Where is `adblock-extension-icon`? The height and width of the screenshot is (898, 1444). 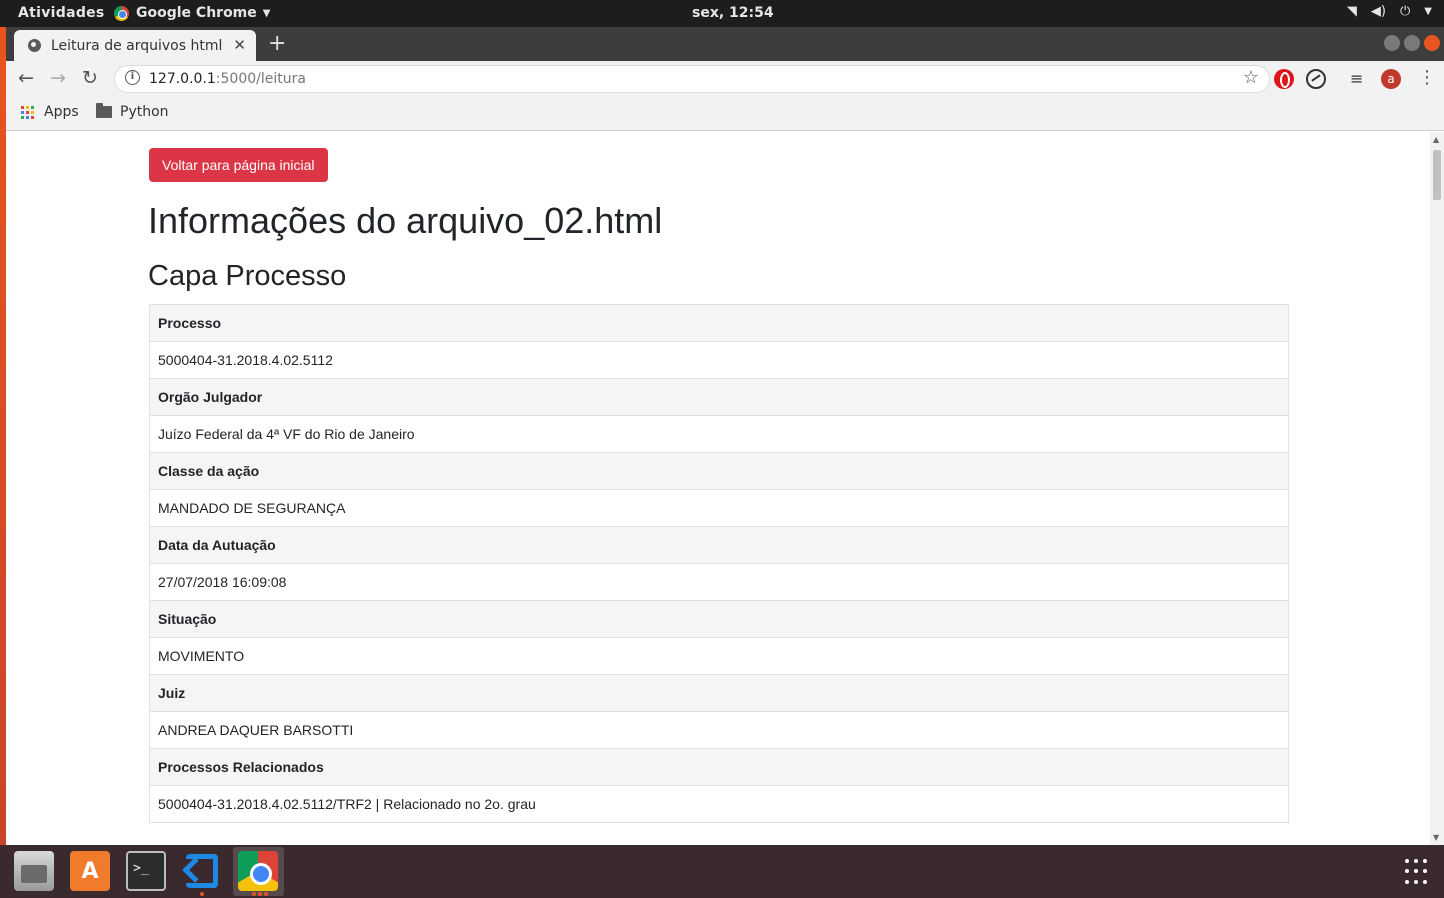 adblock-extension-icon is located at coordinates (1284, 79).